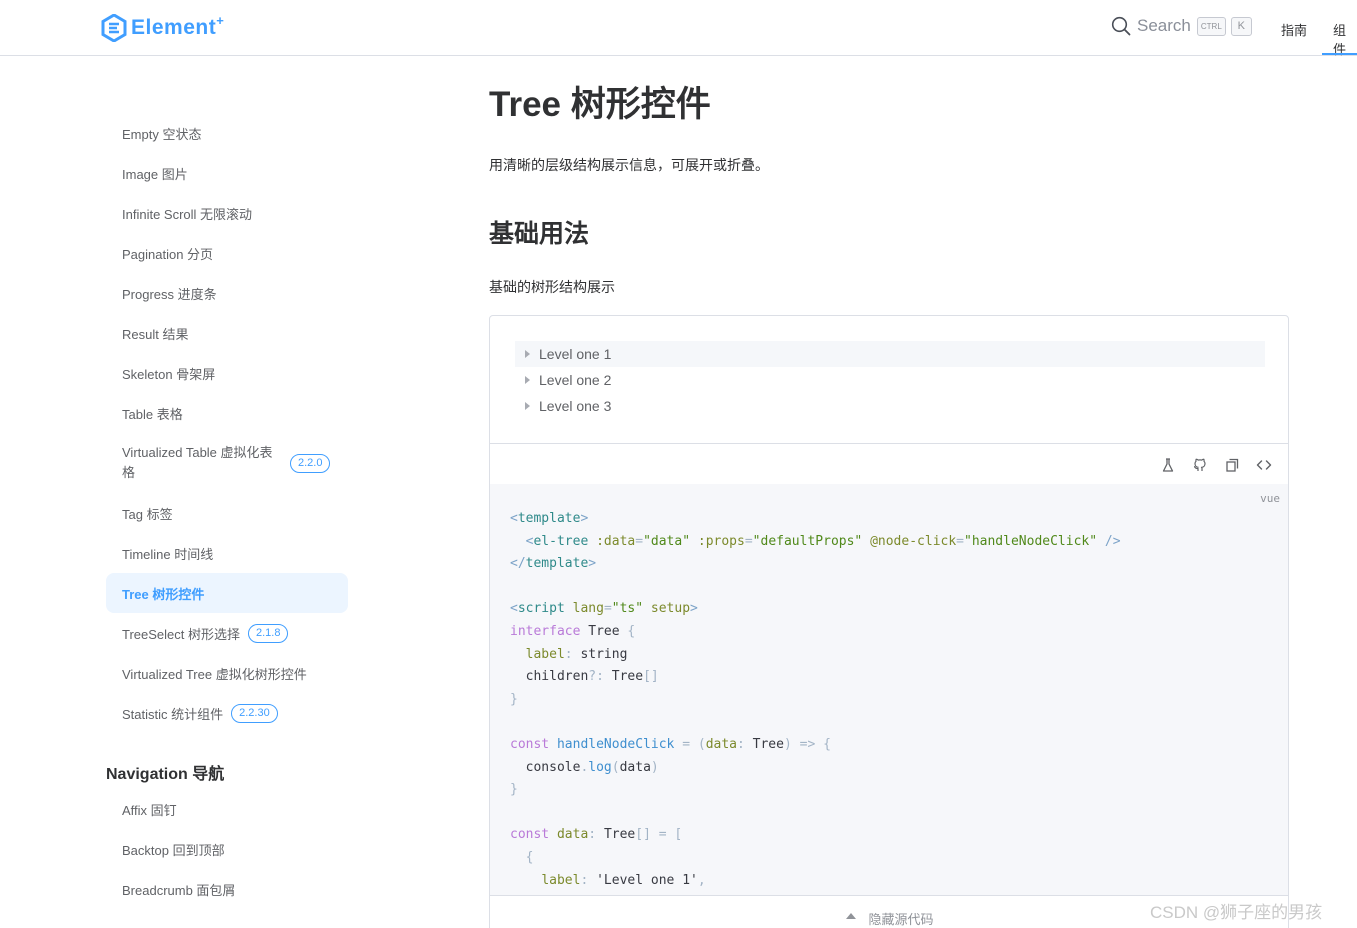 The image size is (1357, 928). Describe the element at coordinates (155, 334) in the screenshot. I see `sidebar-item-label: Result 结果` at that location.